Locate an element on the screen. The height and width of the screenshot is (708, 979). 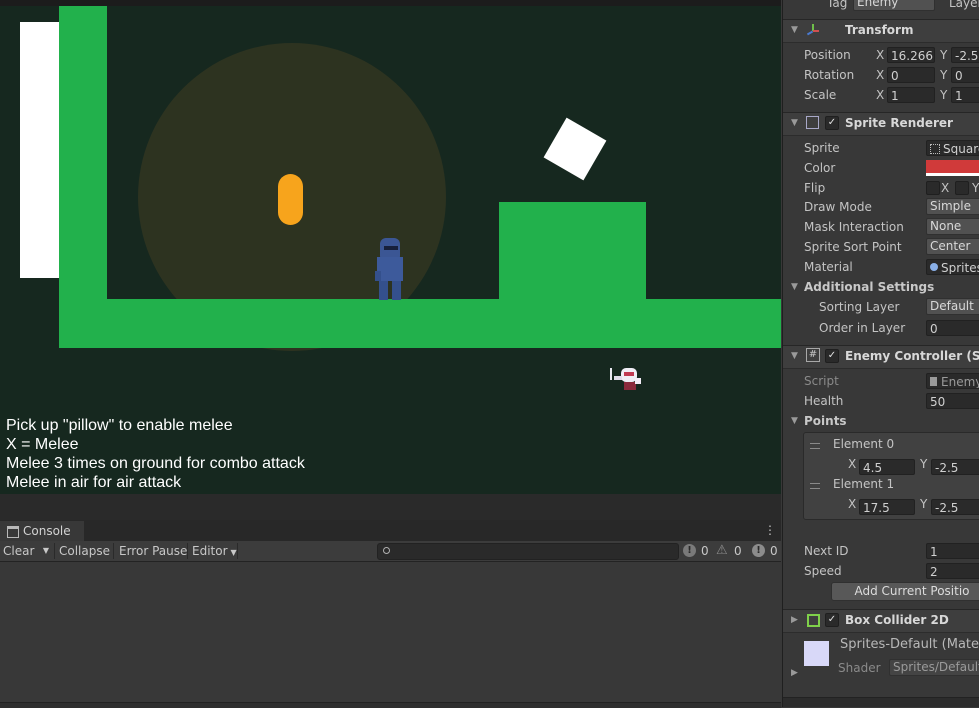
element-1-x-field: 17.5 is located at coordinates (887, 507).